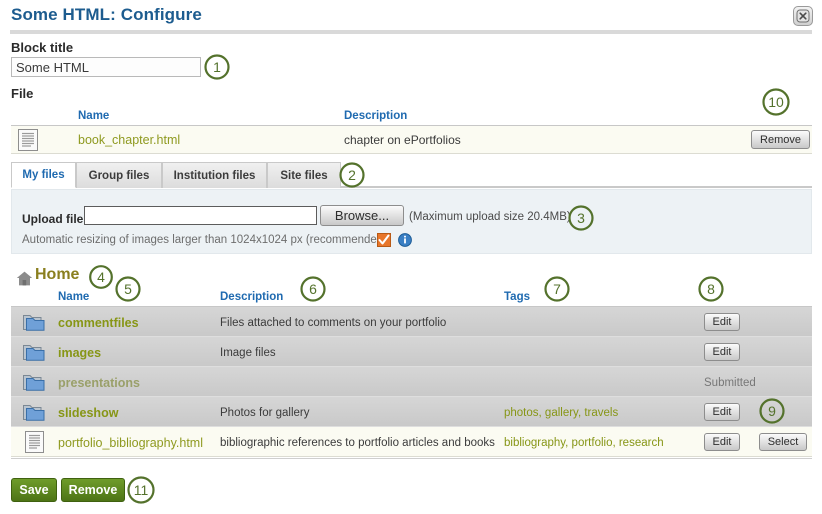 The height and width of the screenshot is (514, 822). I want to click on remove-file-button: Remove, so click(780, 139).